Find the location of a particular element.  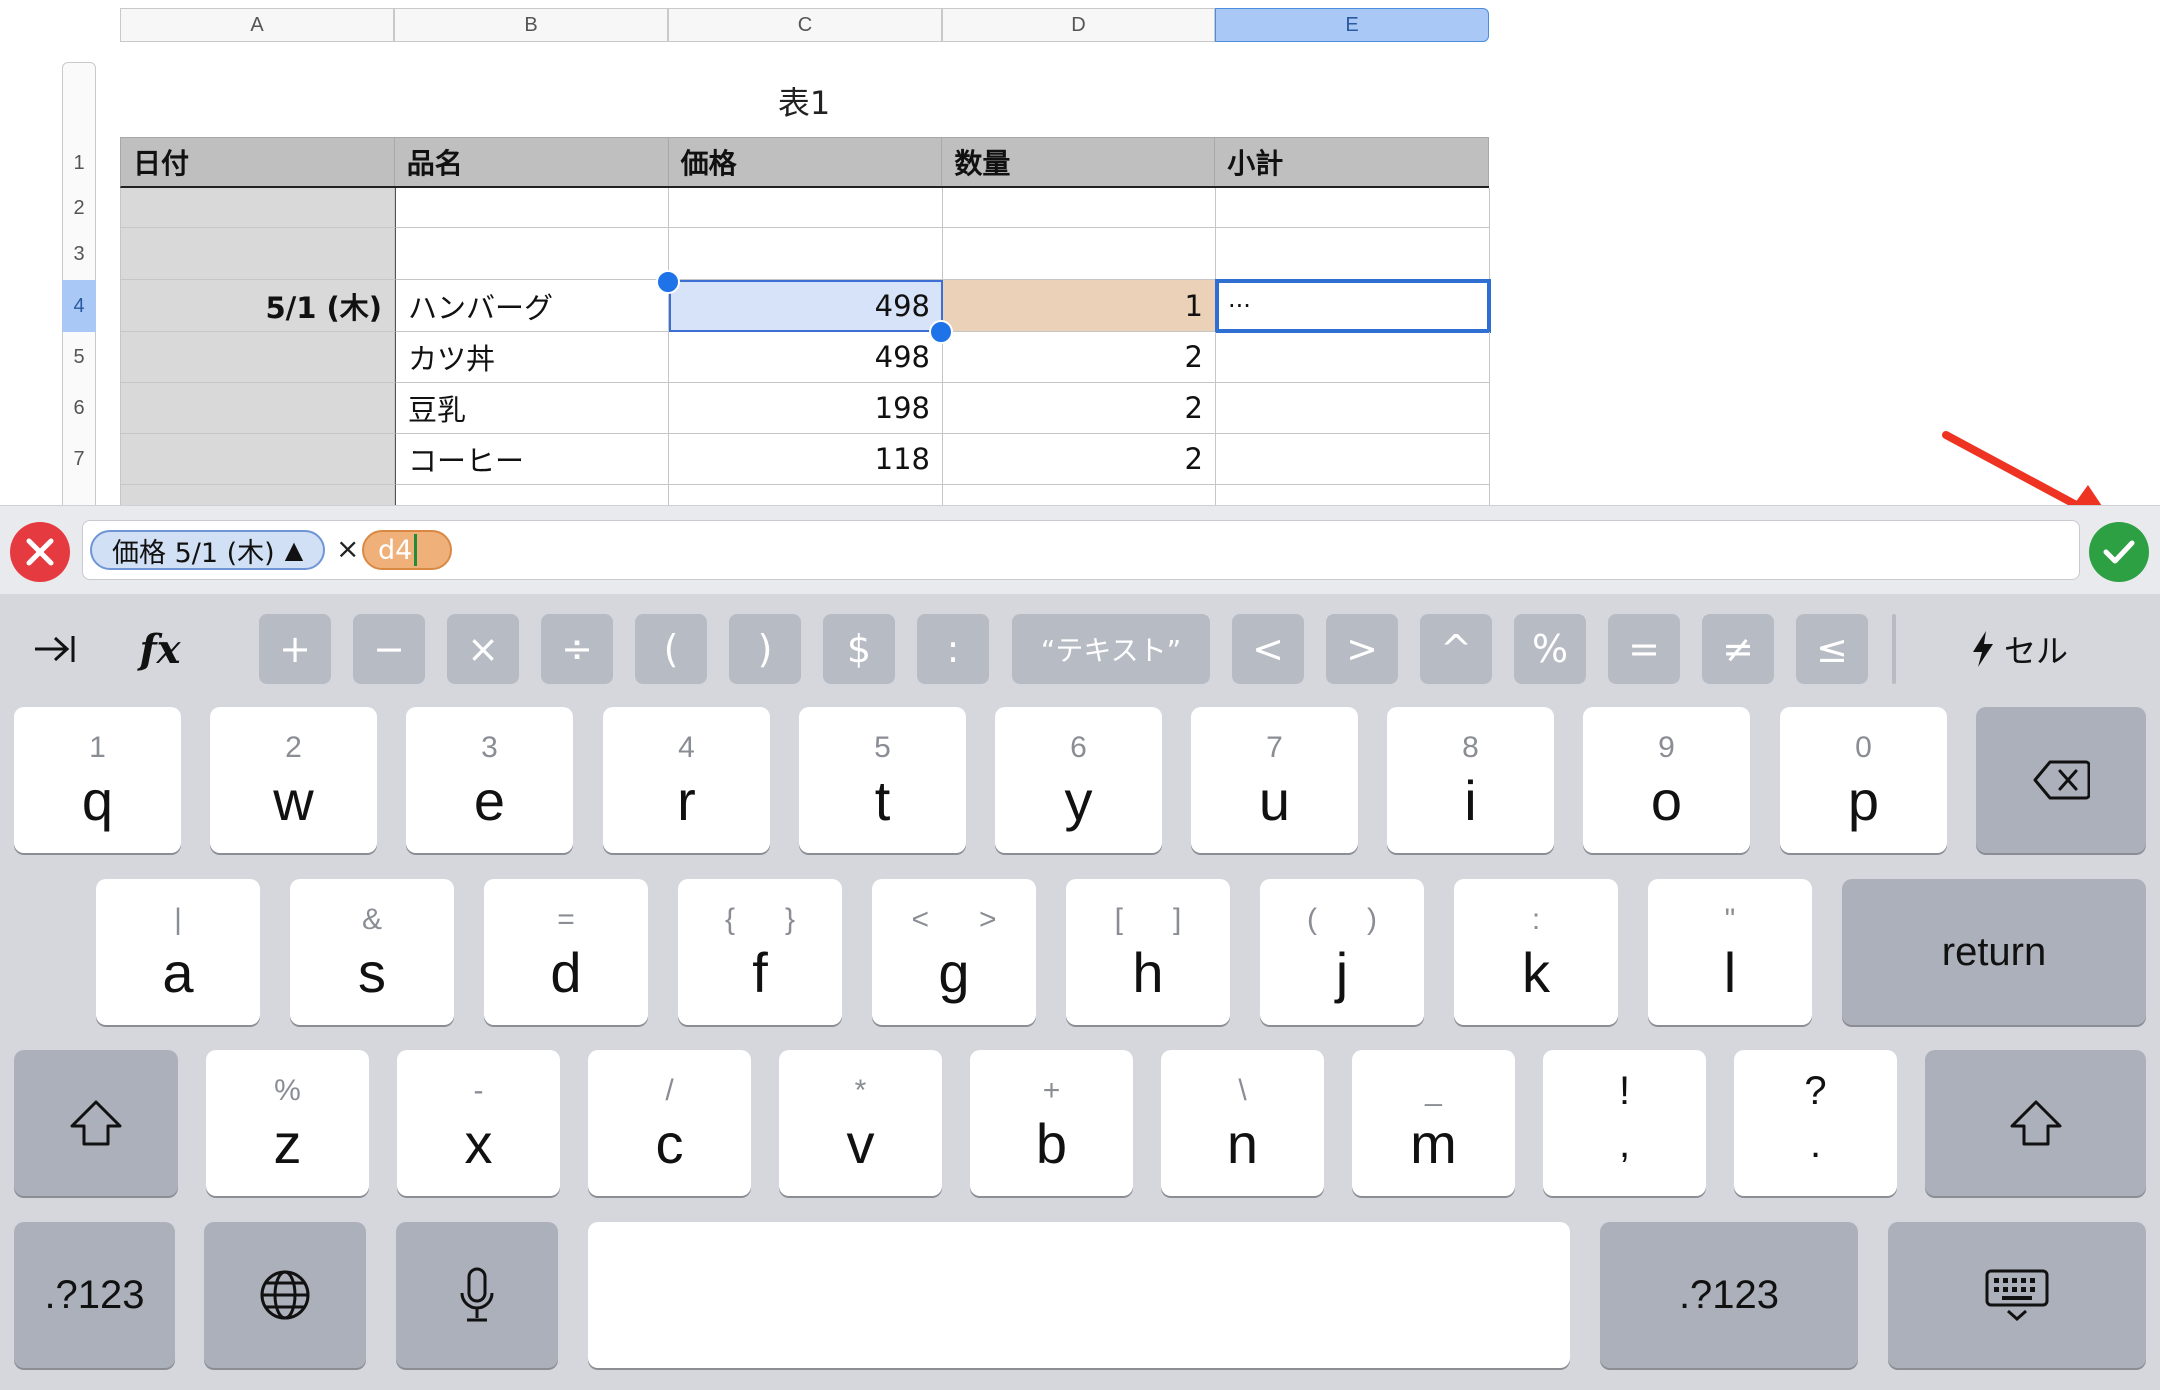

cell-a2 is located at coordinates (258, 208).